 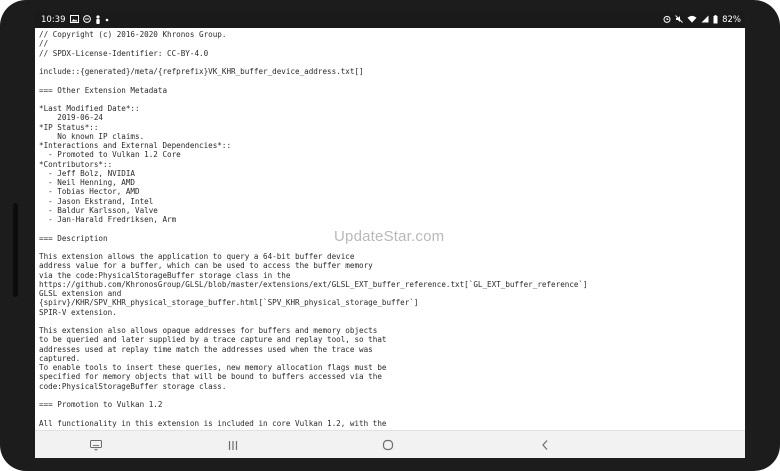 What do you see at coordinates (87, 182) in the screenshot?
I see `document-line: - Neil Henning, AMD` at bounding box center [87, 182].